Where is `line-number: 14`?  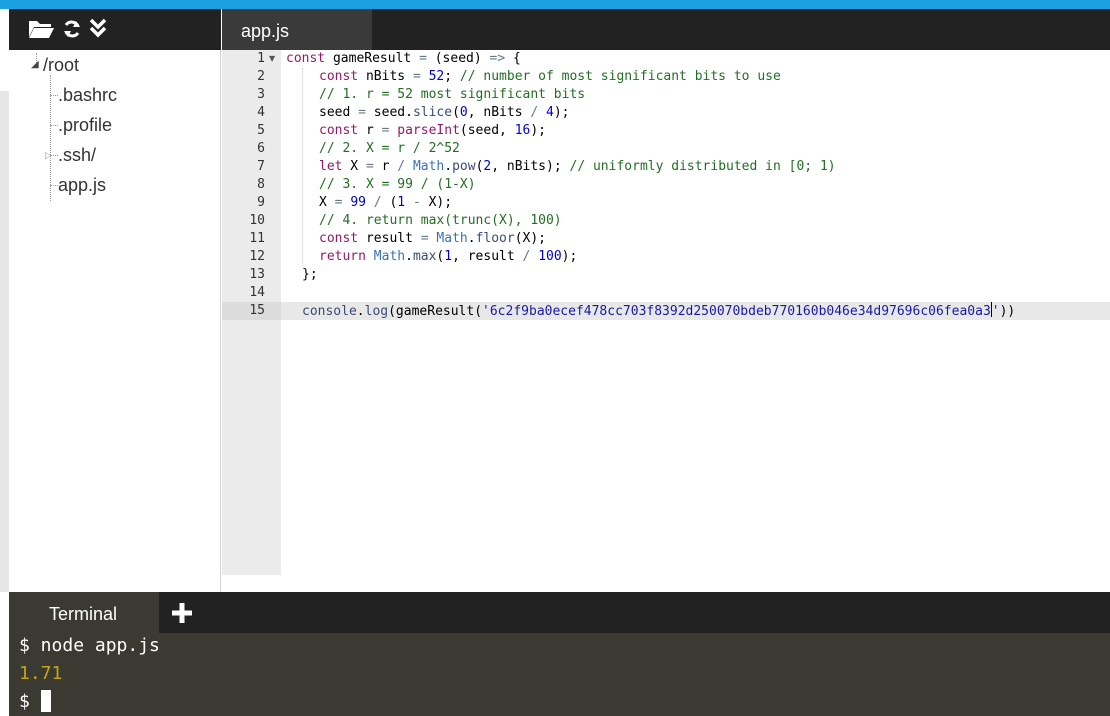 line-number: 14 is located at coordinates (257, 292).